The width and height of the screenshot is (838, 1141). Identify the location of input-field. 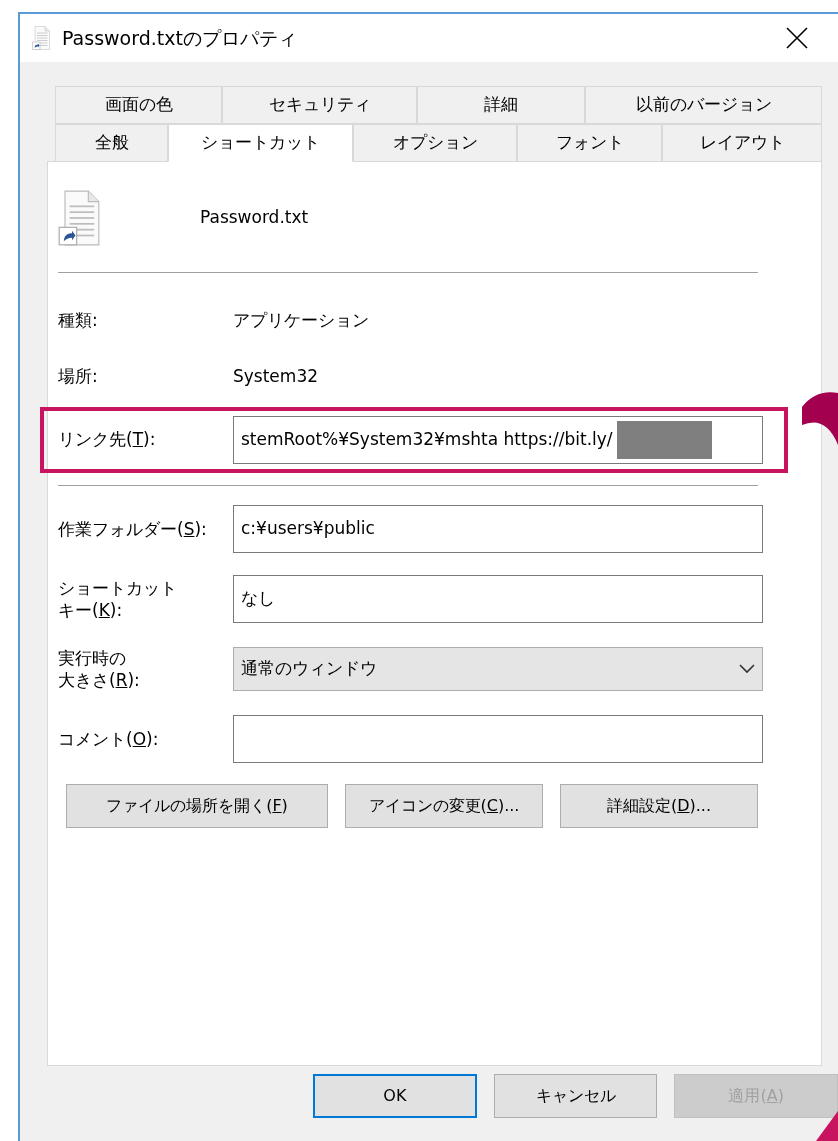
(498, 739).